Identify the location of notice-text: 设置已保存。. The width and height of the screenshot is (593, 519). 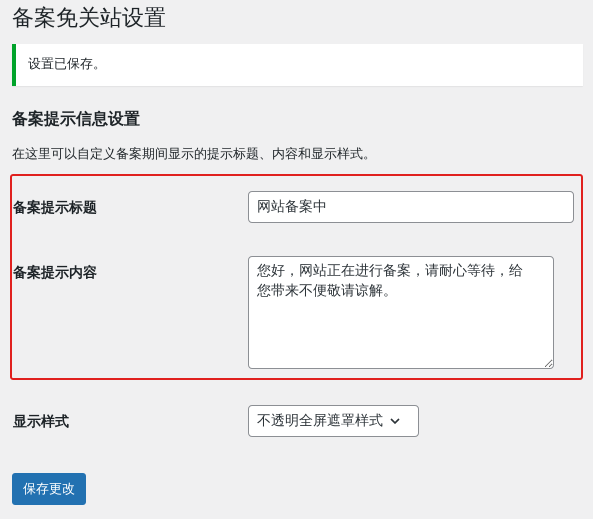
(67, 65).